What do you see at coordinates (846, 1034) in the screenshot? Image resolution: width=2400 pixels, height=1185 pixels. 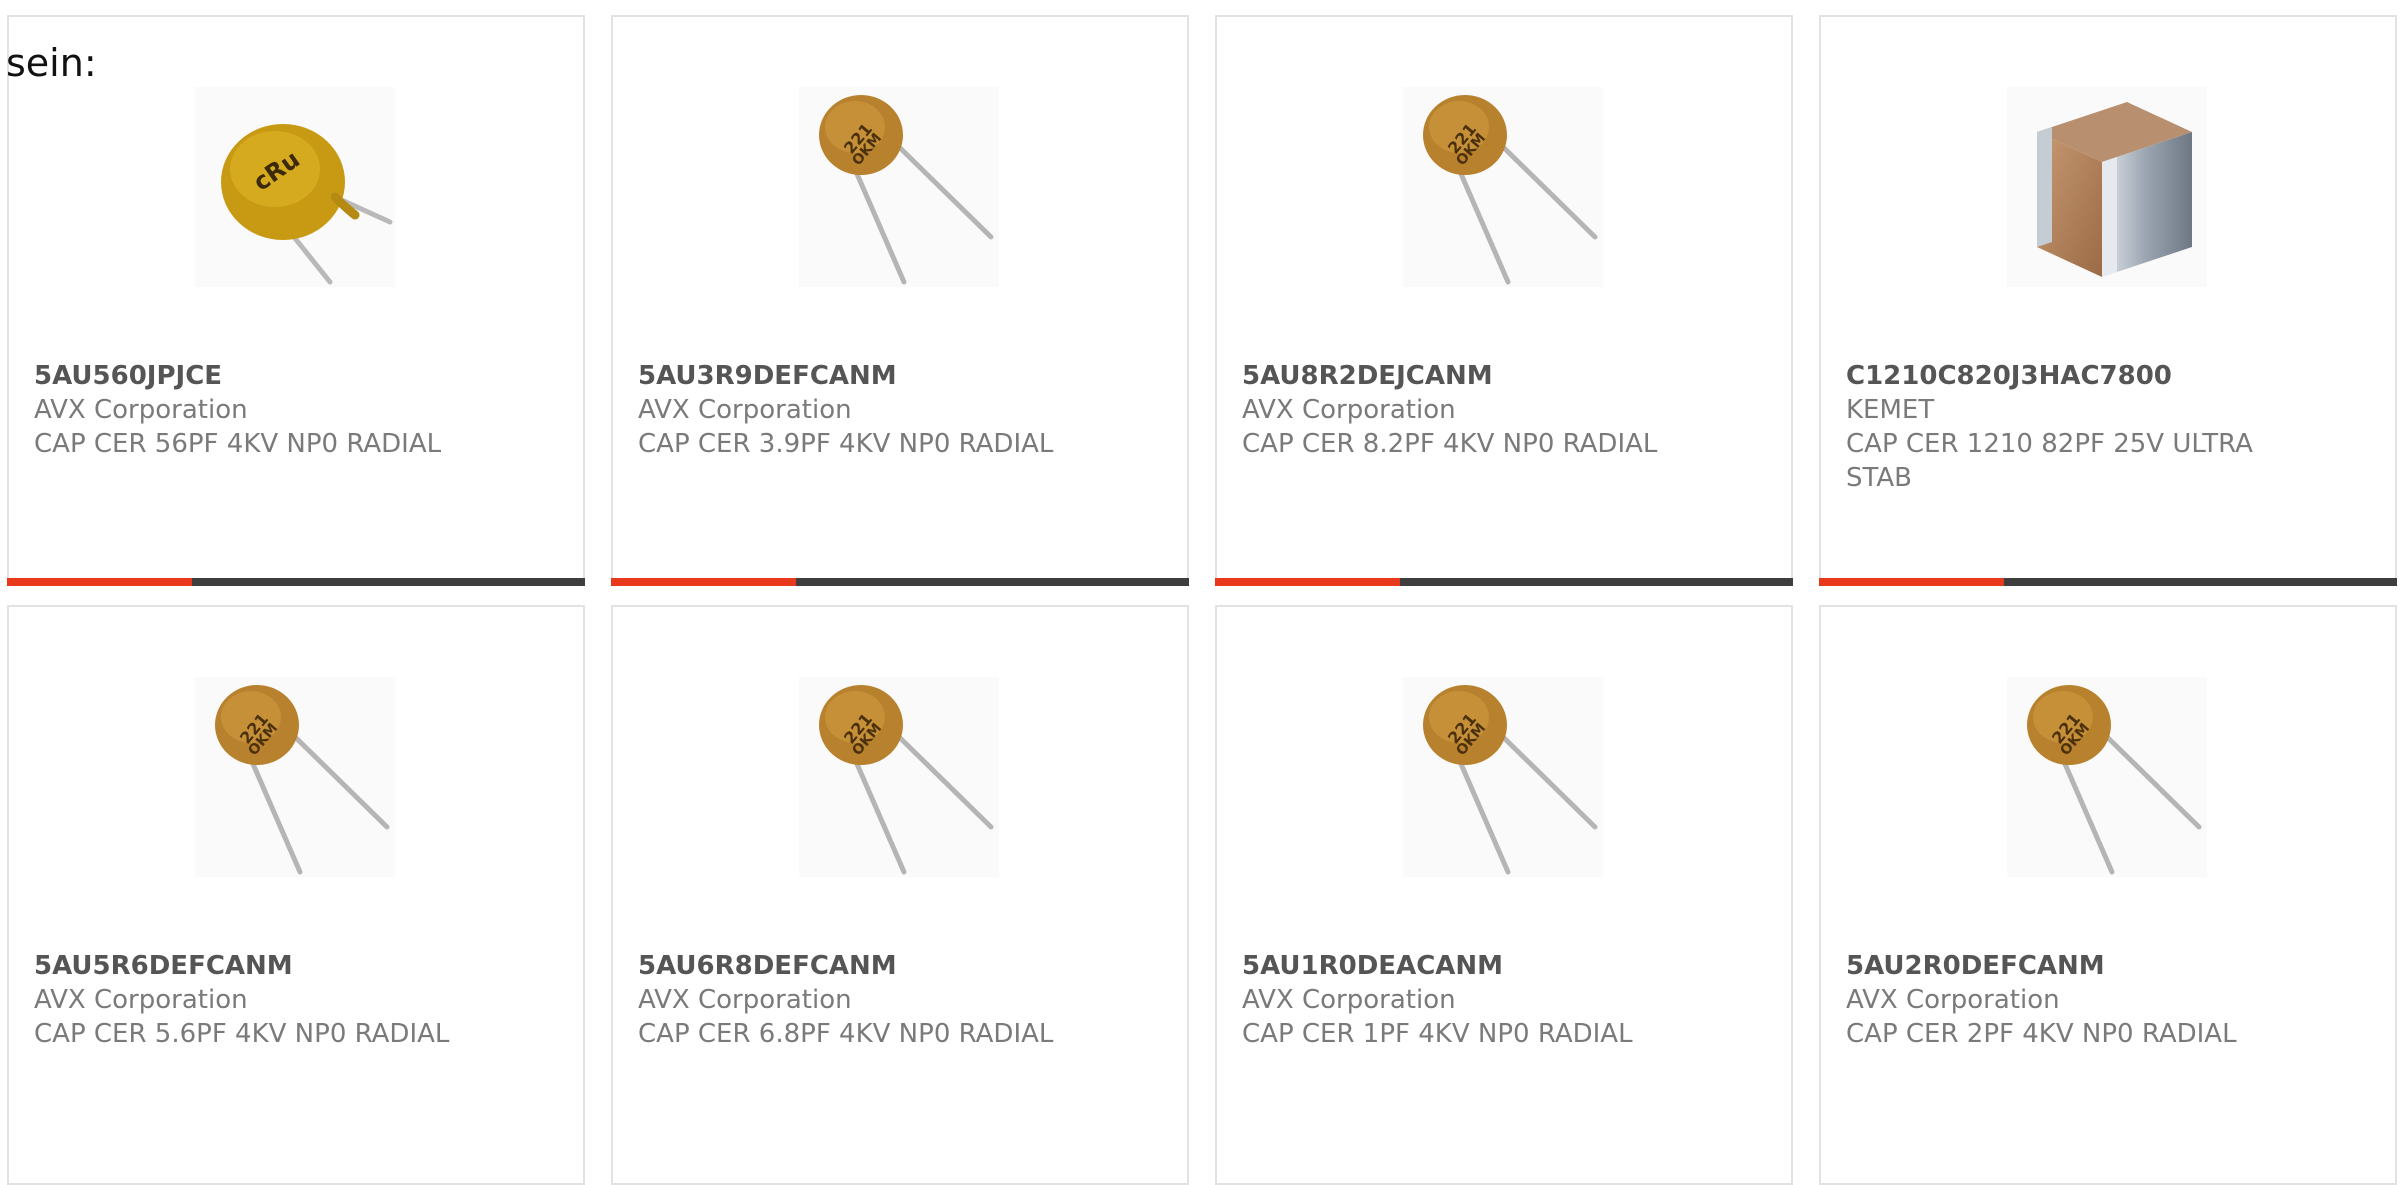 I see `description: CAP CER 6.8PF 4KV NP0 RADIAL` at bounding box center [846, 1034].